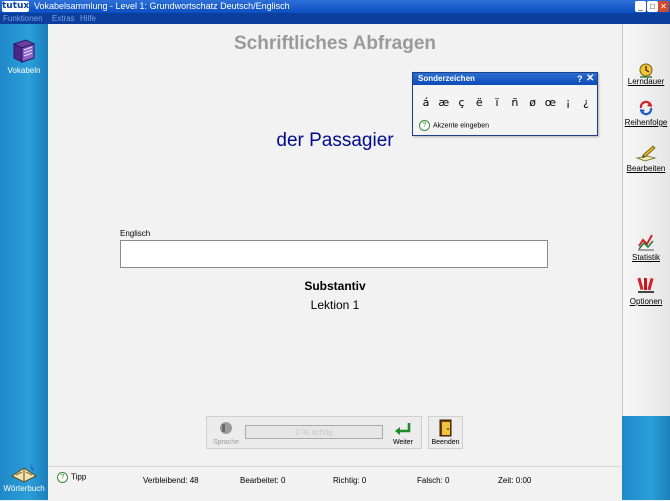 The width and height of the screenshot is (670, 501). Describe the element at coordinates (462, 103) in the screenshot. I see `char-button: ç` at that location.